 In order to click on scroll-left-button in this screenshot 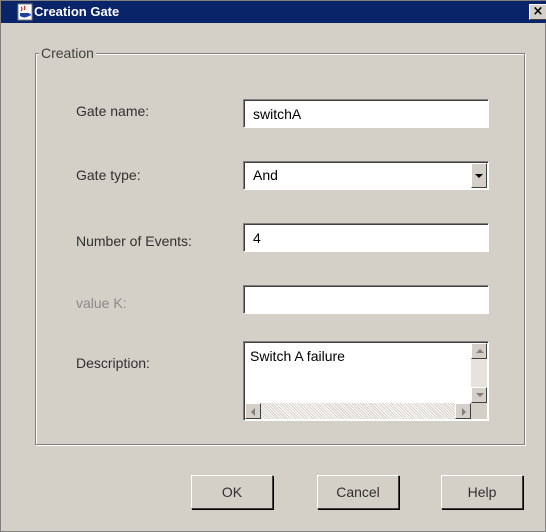, I will do `click(253, 411)`.